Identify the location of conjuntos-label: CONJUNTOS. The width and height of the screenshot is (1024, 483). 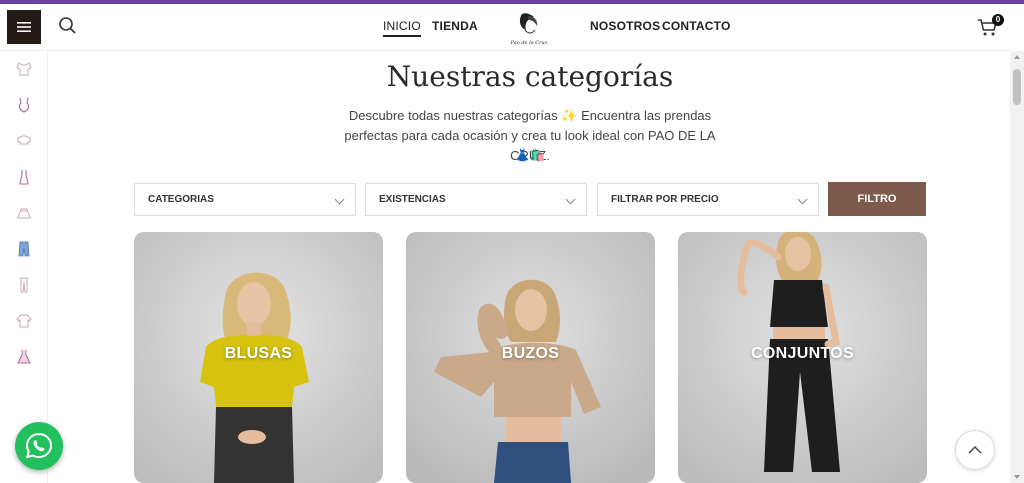
(802, 353).